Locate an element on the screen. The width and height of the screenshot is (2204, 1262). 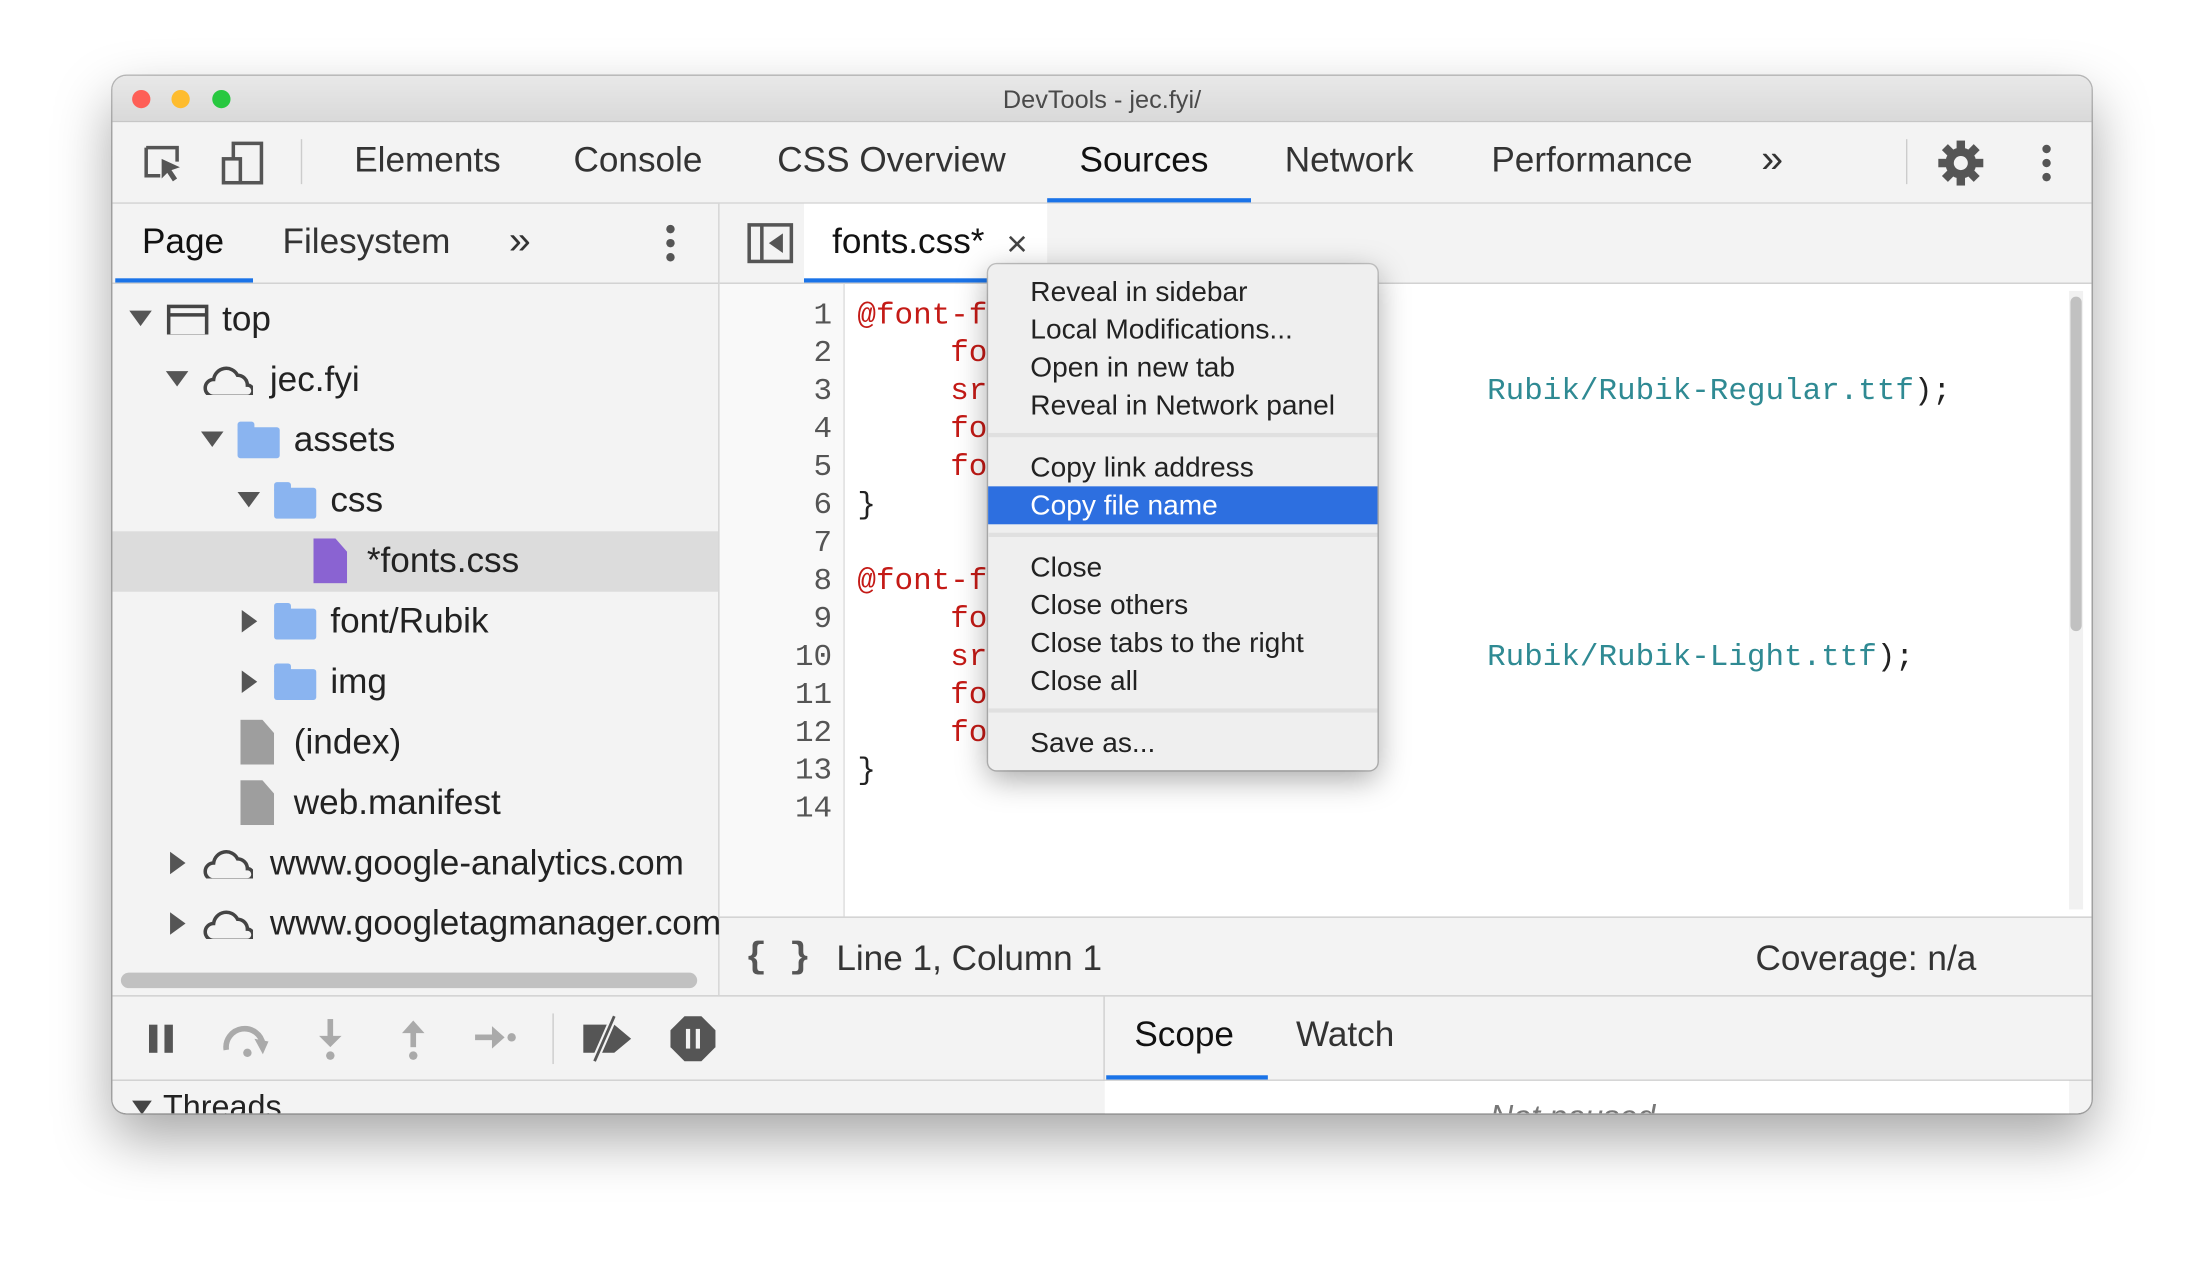
line-number: 3 is located at coordinates (823, 391).